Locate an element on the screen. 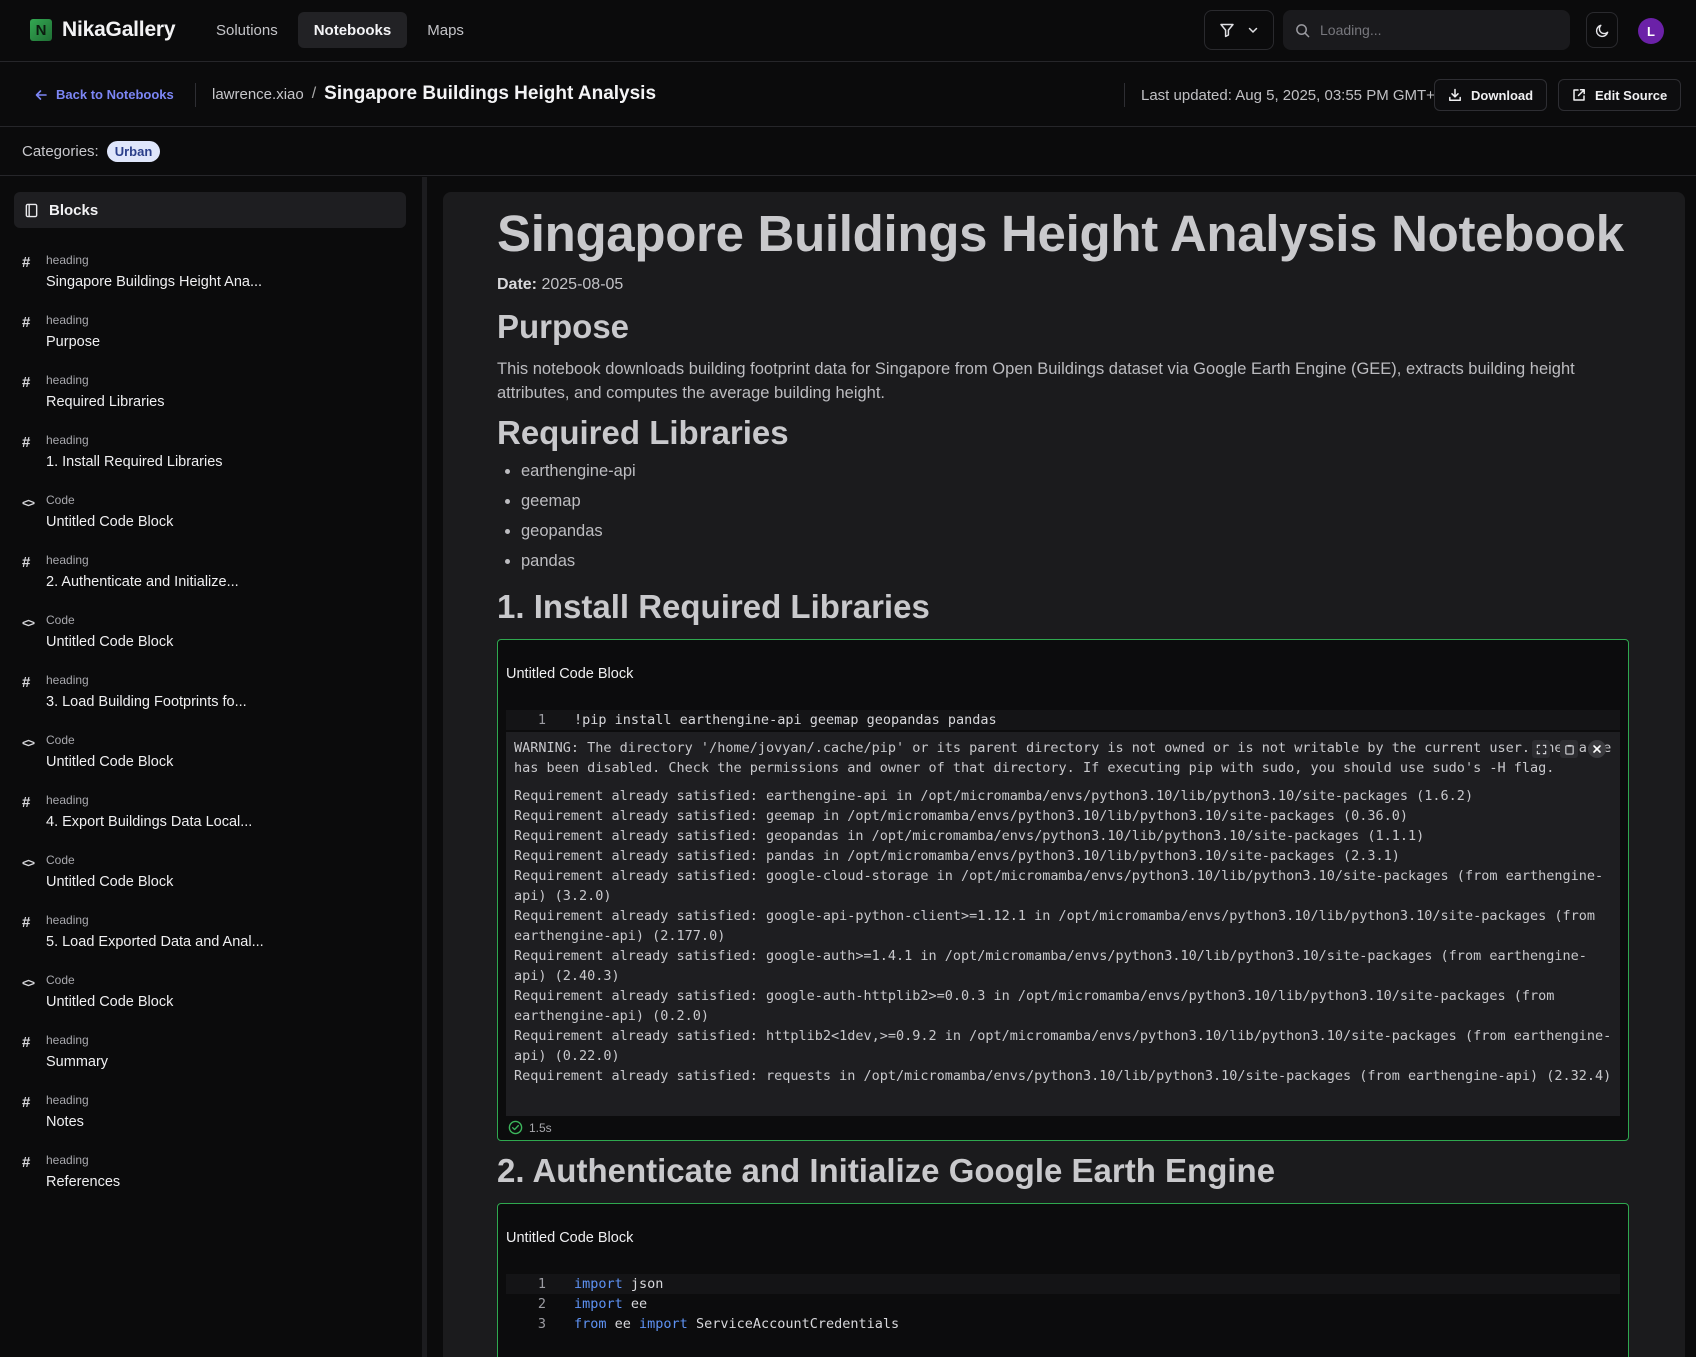 The image size is (1696, 1357). hash-icon: # is located at coordinates (26, 1162).